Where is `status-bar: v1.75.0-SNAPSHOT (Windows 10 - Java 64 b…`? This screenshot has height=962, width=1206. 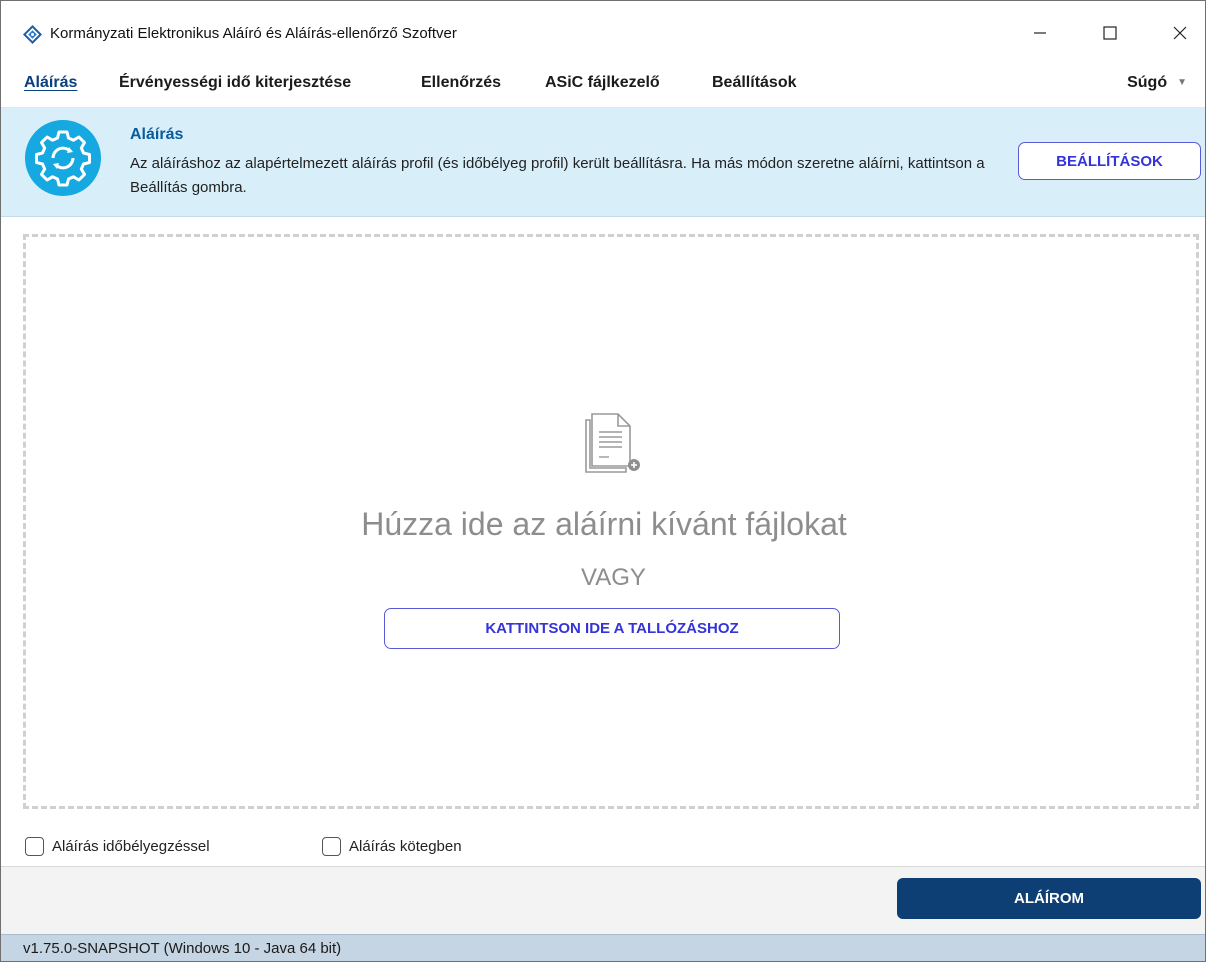
status-bar: v1.75.0-SNAPSHOT (Windows 10 - Java 64 b… is located at coordinates (603, 947).